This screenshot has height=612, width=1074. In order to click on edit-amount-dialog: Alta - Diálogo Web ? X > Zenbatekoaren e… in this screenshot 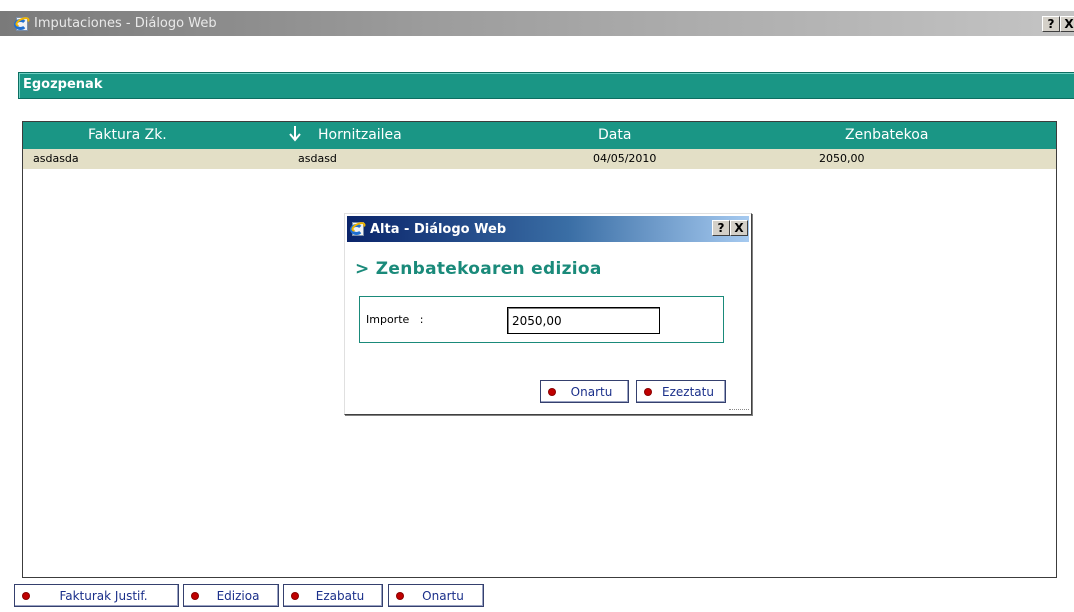, I will do `click(548, 314)`.